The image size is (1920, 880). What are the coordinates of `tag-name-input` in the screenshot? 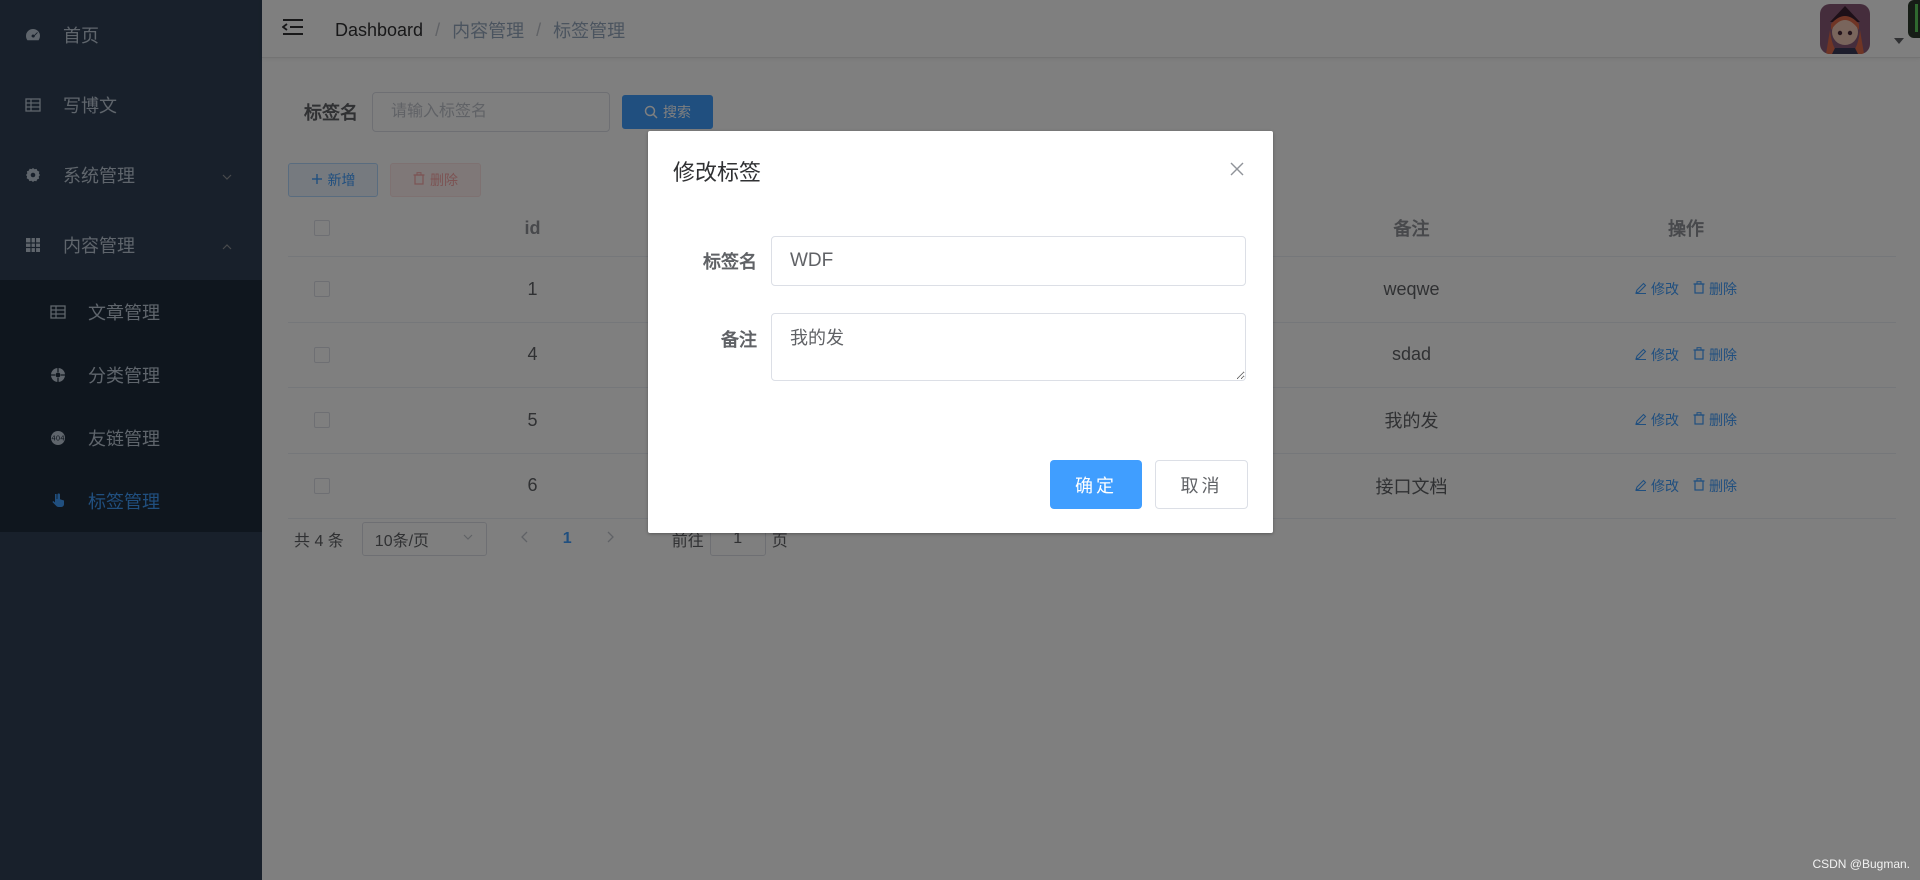 It's located at (1008, 261).